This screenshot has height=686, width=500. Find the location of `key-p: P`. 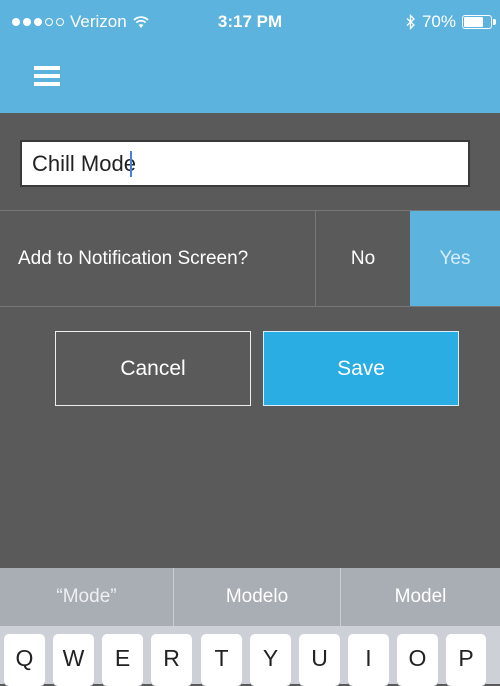

key-p: P is located at coordinates (466, 660).